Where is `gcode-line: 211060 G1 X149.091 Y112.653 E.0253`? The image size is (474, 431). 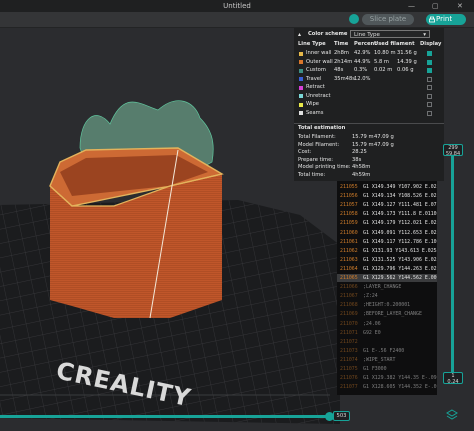 gcode-line: 211060 G1 X149.091 Y112.653 E.0253 is located at coordinates (387, 233).